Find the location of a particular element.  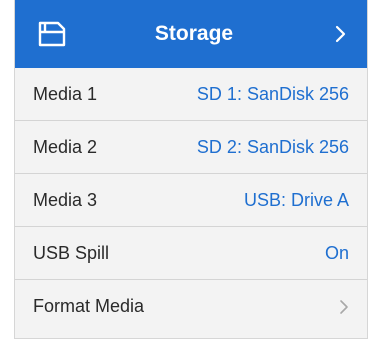

usb-spill-row: USB Spill On is located at coordinates (191, 253).